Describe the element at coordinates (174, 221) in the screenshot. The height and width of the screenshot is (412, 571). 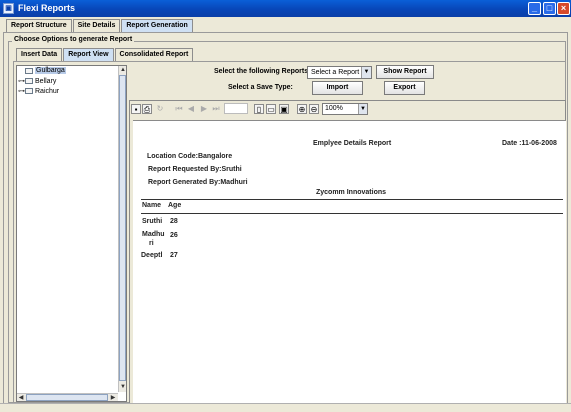
I see `cell-age: 28` at that location.